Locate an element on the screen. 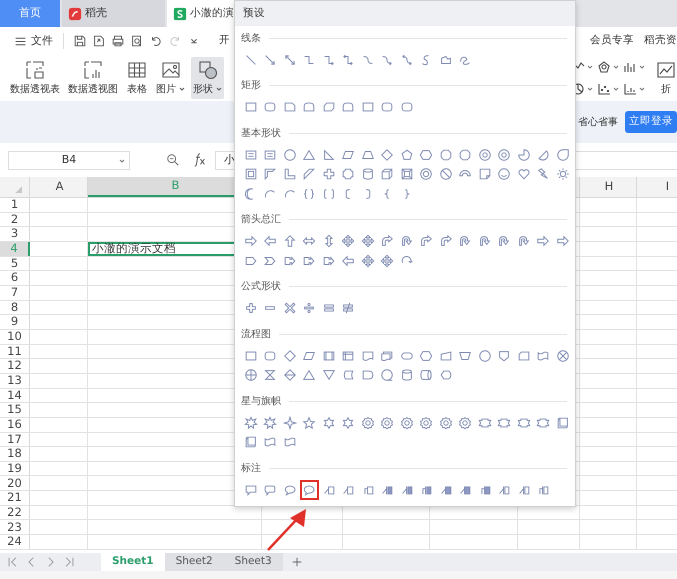  row-header: 14 is located at coordinates (15, 395).